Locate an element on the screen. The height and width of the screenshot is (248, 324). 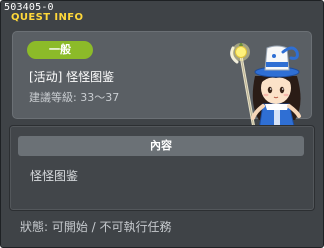
quest-category-badge: 一般 is located at coordinates (60, 50).